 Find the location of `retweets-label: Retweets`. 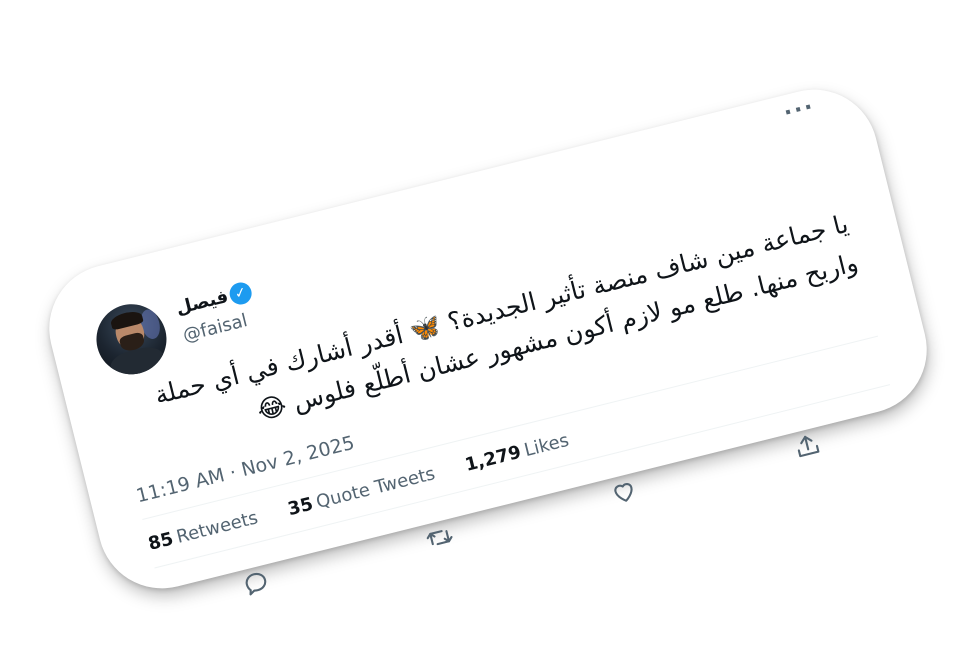

retweets-label: Retweets is located at coordinates (217, 527).